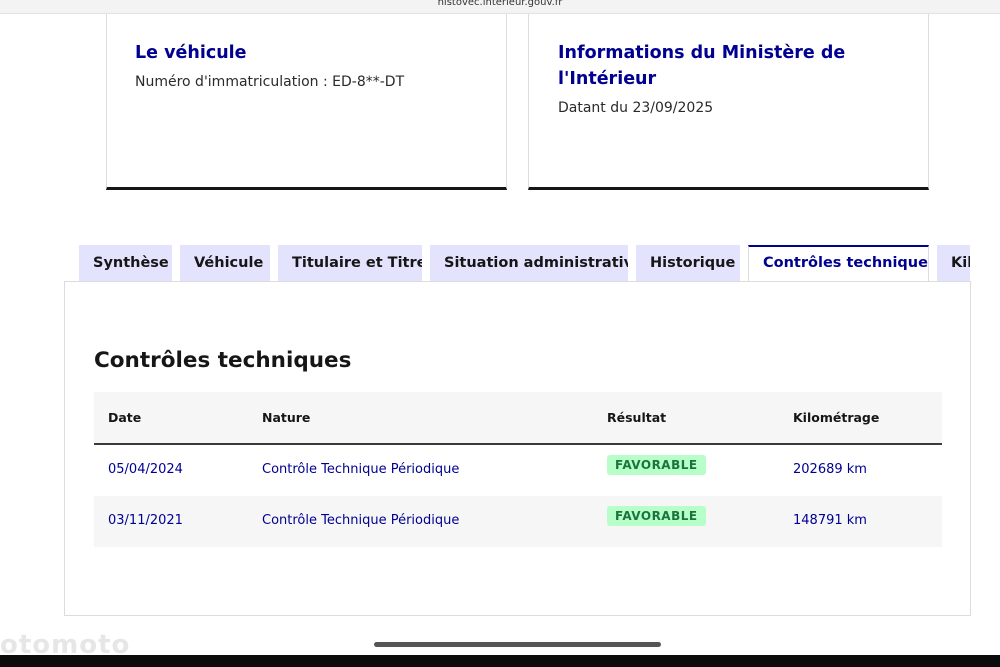 This screenshot has width=1000, height=667. Describe the element at coordinates (350, 263) in the screenshot. I see `tab-titulaire: Titulaire et Titre` at that location.